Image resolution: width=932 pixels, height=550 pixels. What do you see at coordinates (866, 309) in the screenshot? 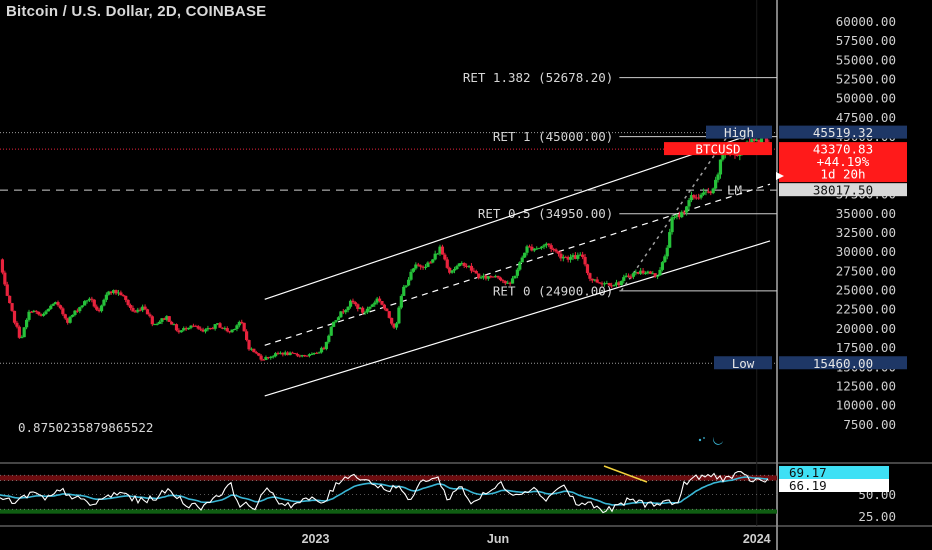
I see `price-tick-label: 22500.00` at bounding box center [866, 309].